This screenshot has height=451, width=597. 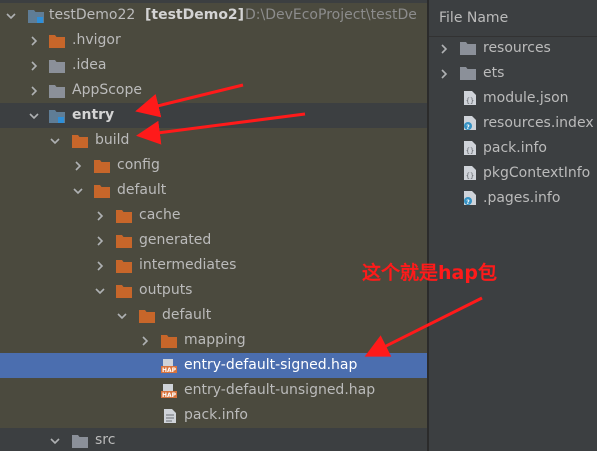 I want to click on file-row-resources-index: ? resources.index, so click(x=513, y=123).